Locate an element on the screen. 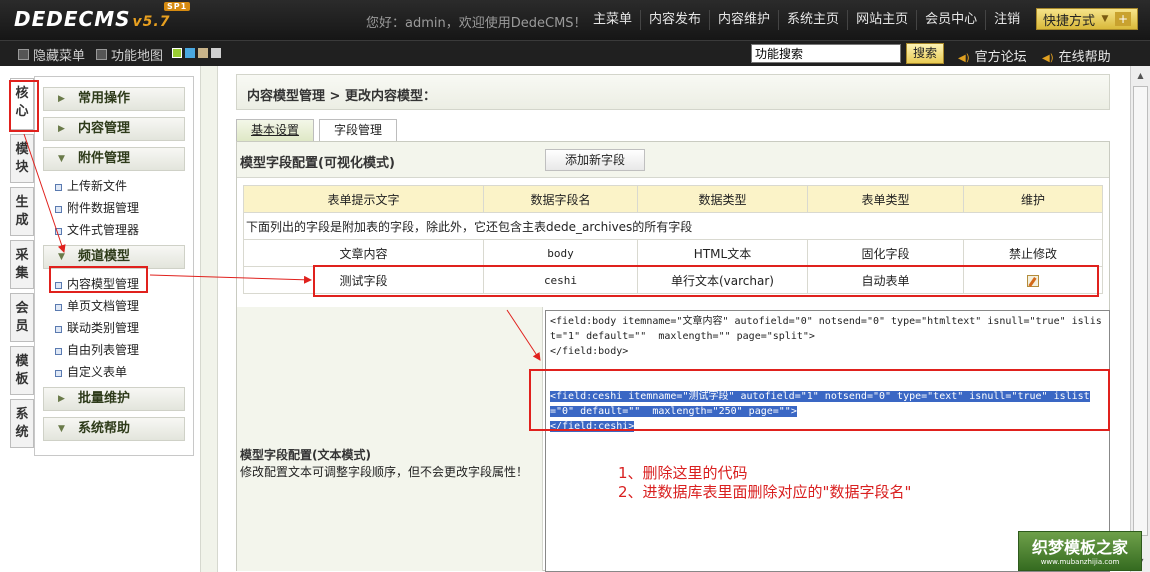  vtab-system: 系统 is located at coordinates (22, 423).